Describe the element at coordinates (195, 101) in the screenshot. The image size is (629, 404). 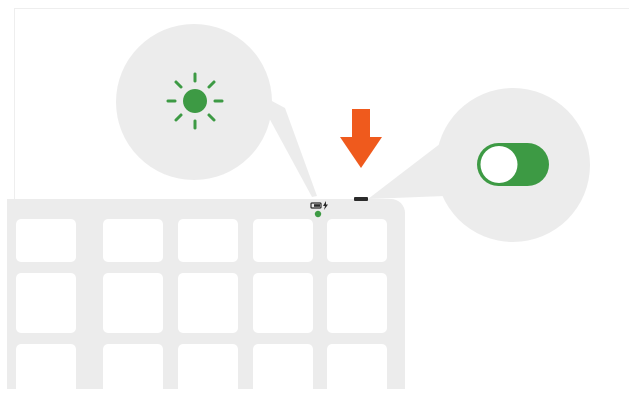
I see `sun-icon` at that location.